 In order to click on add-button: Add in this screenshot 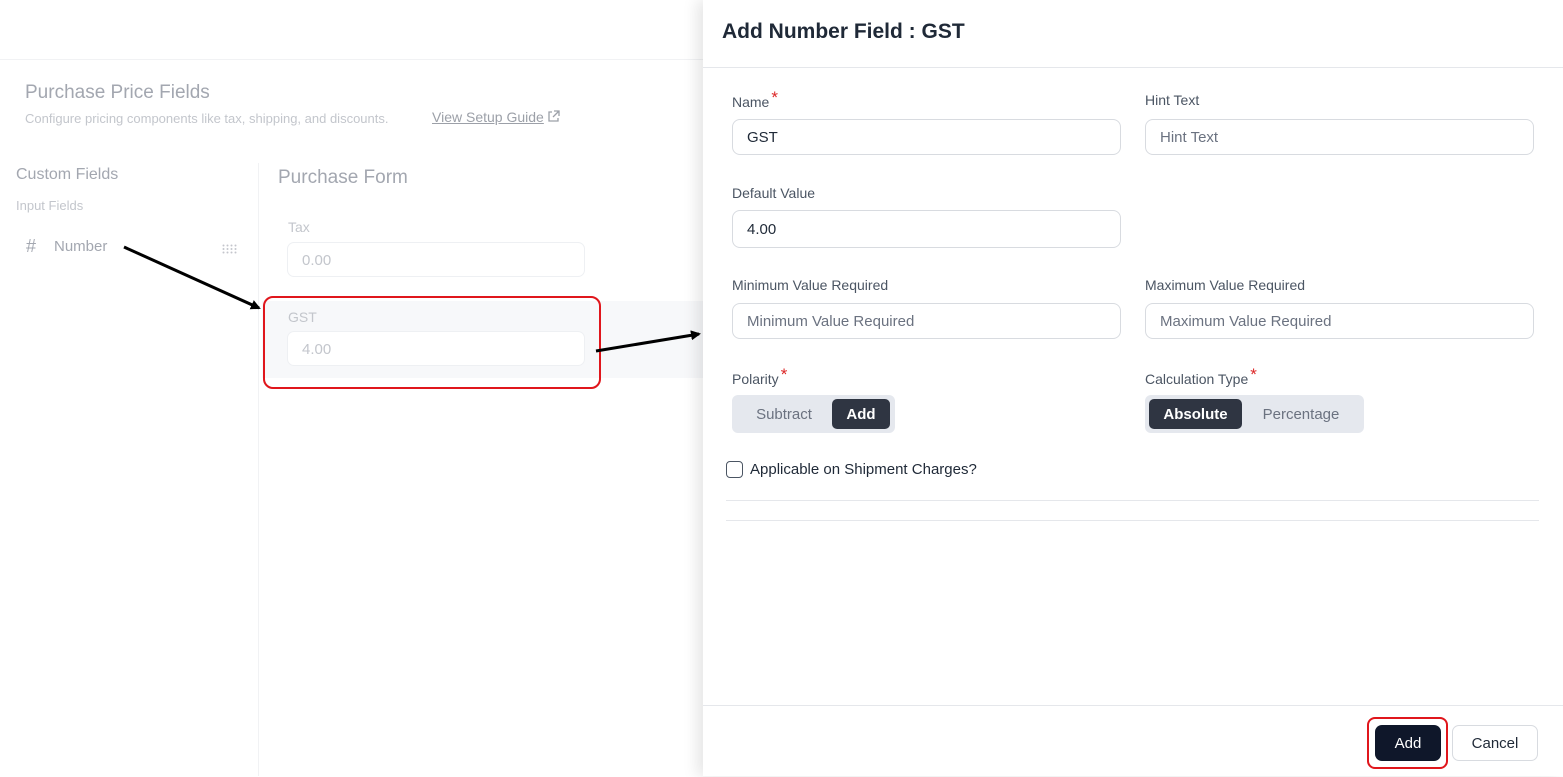, I will do `click(1408, 743)`.